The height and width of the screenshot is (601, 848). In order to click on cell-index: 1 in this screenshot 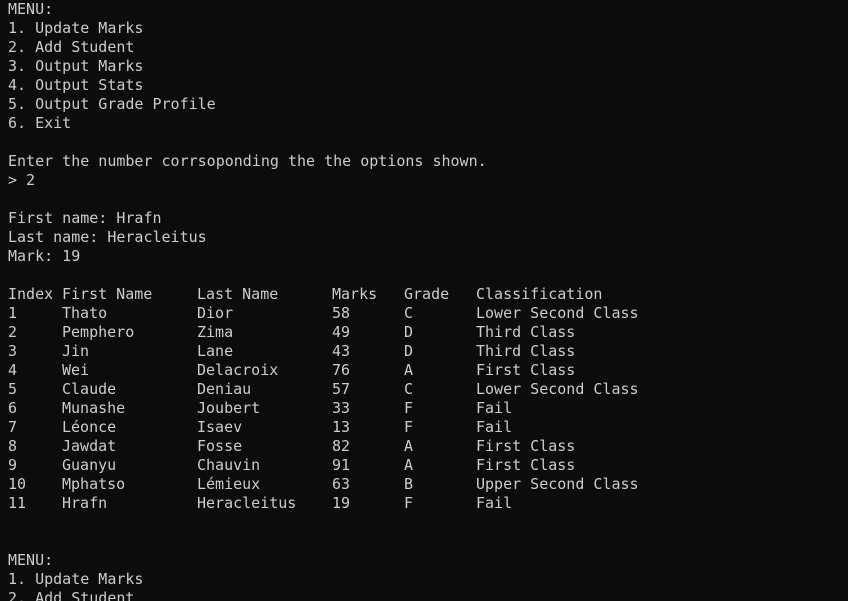, I will do `click(13, 313)`.